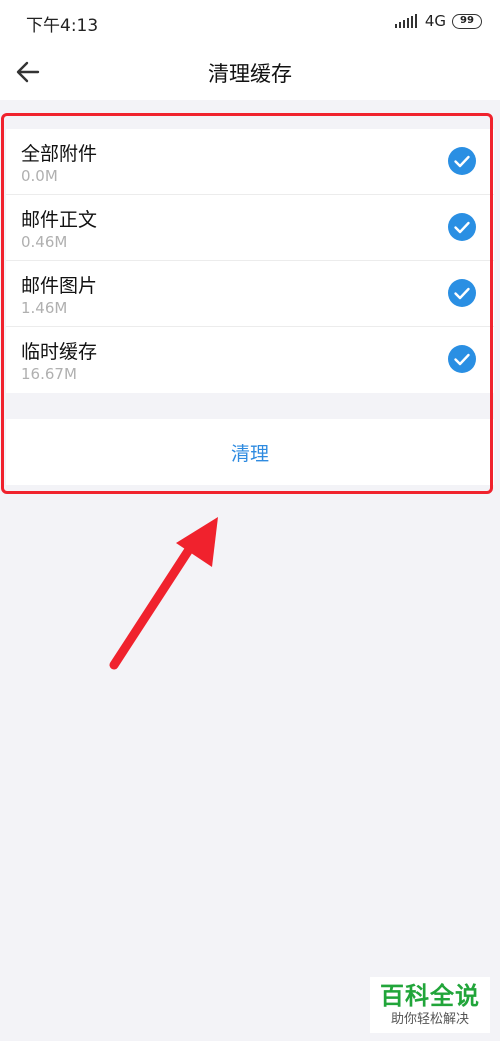  What do you see at coordinates (39, 176) in the screenshot?
I see `cache-item-size: 0.0M` at bounding box center [39, 176].